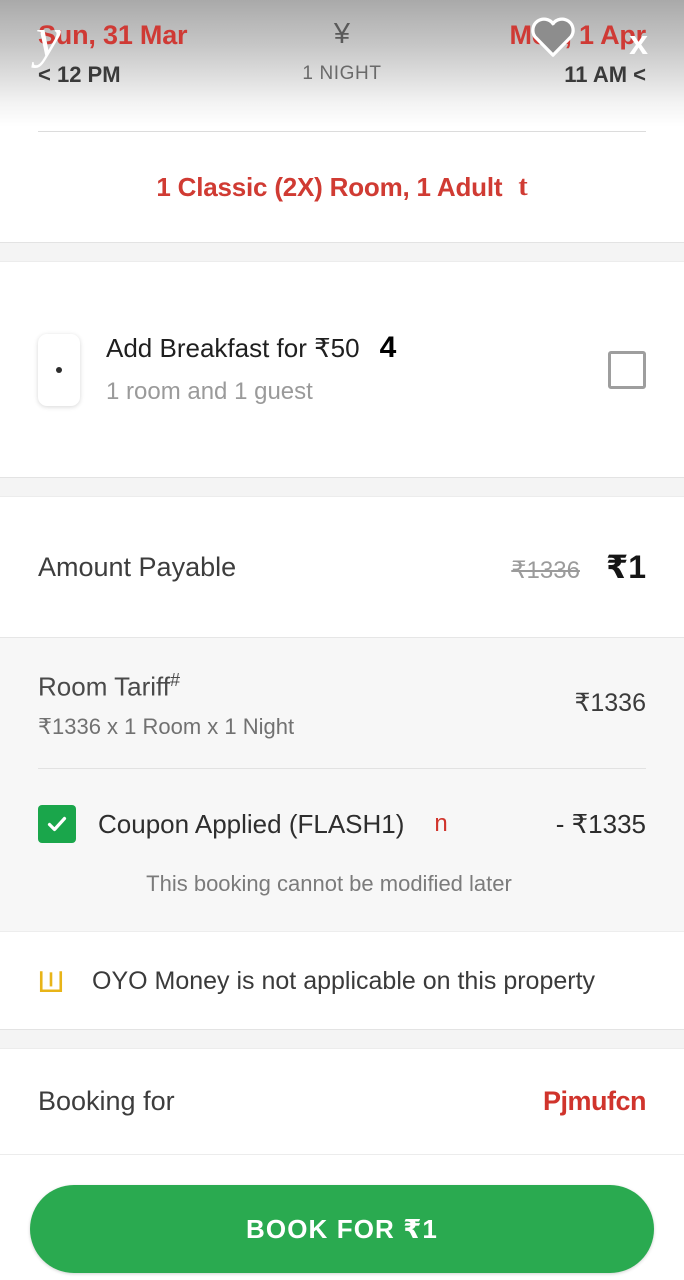 The image size is (684, 1280). I want to click on header-divider, so click(342, 131).